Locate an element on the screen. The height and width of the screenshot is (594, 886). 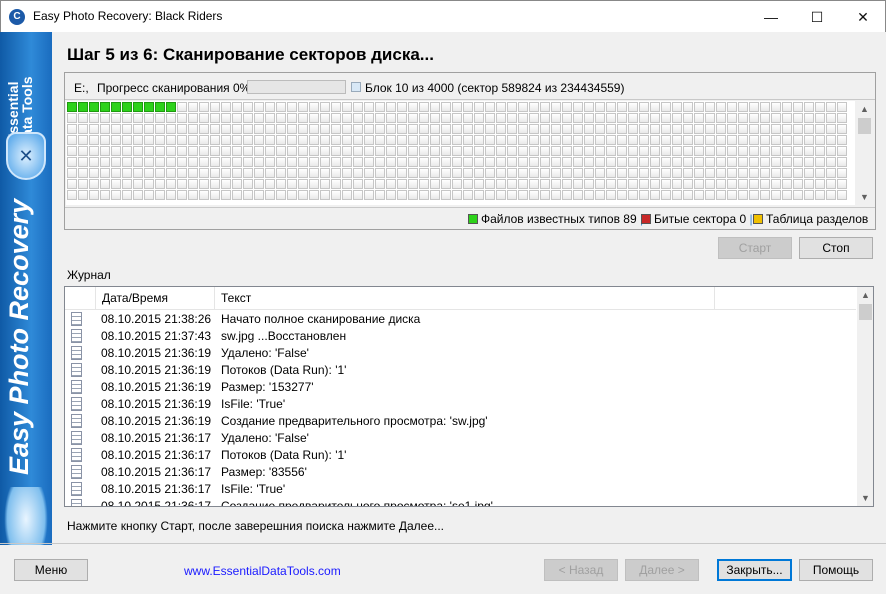
journal-row: 08.10.2015 21:36:17 IsFile: 'True' is located at coordinates (460, 489).